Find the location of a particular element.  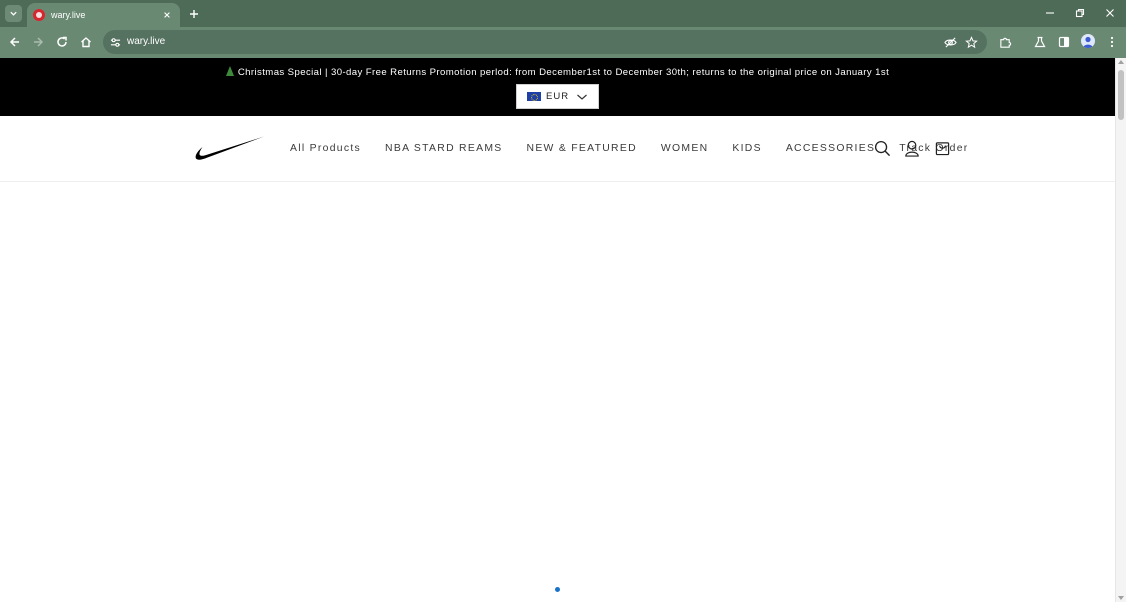

tune-icon is located at coordinates (115, 42).